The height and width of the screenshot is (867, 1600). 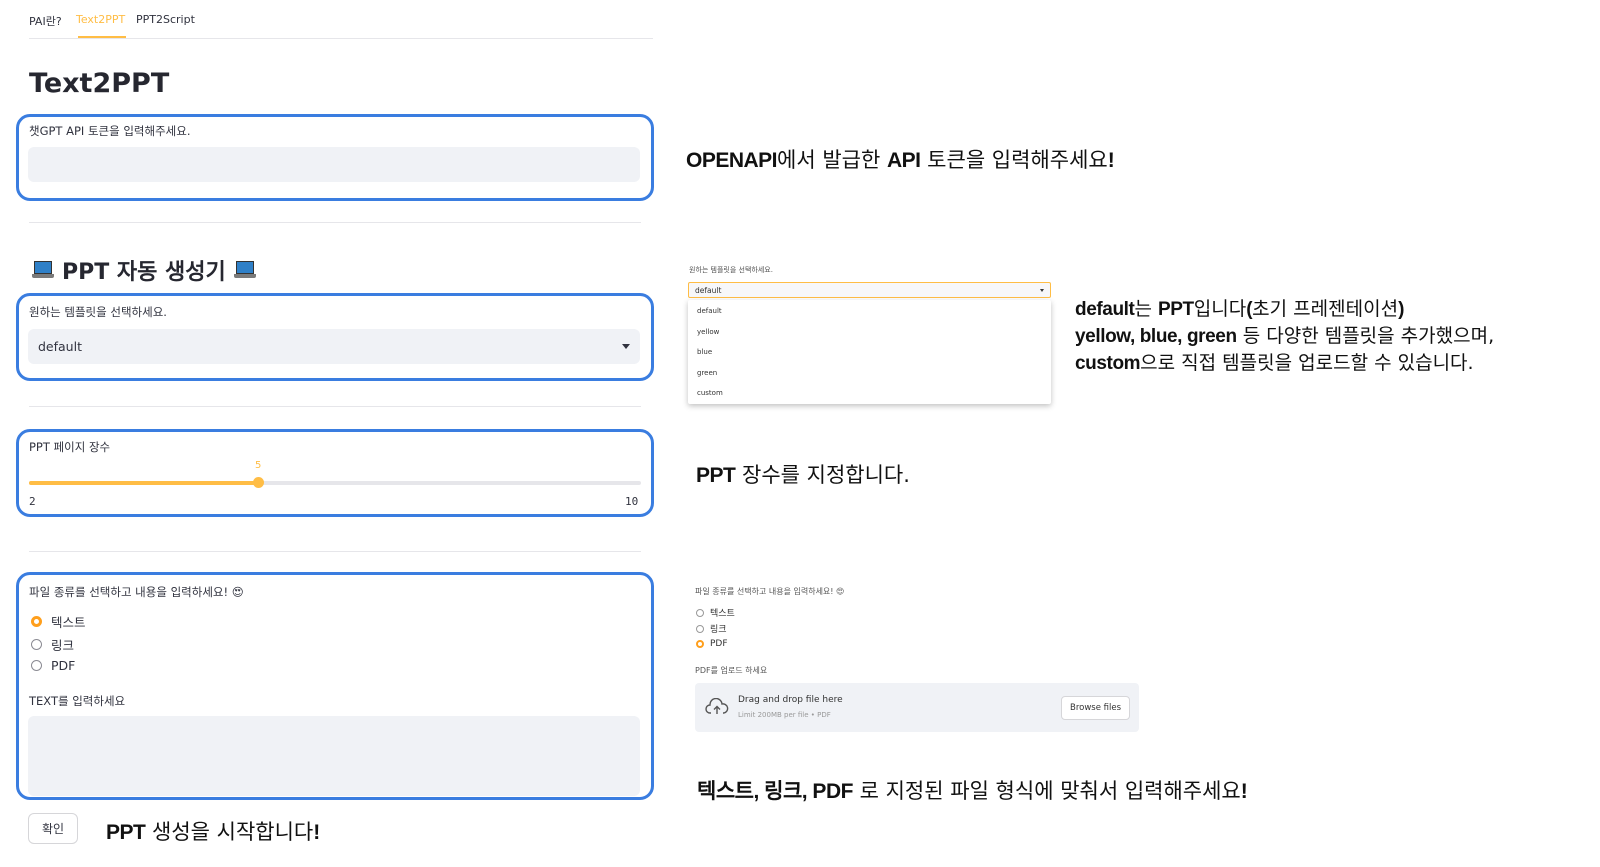 What do you see at coordinates (334, 346) in the screenshot?
I see `template-select: default` at bounding box center [334, 346].